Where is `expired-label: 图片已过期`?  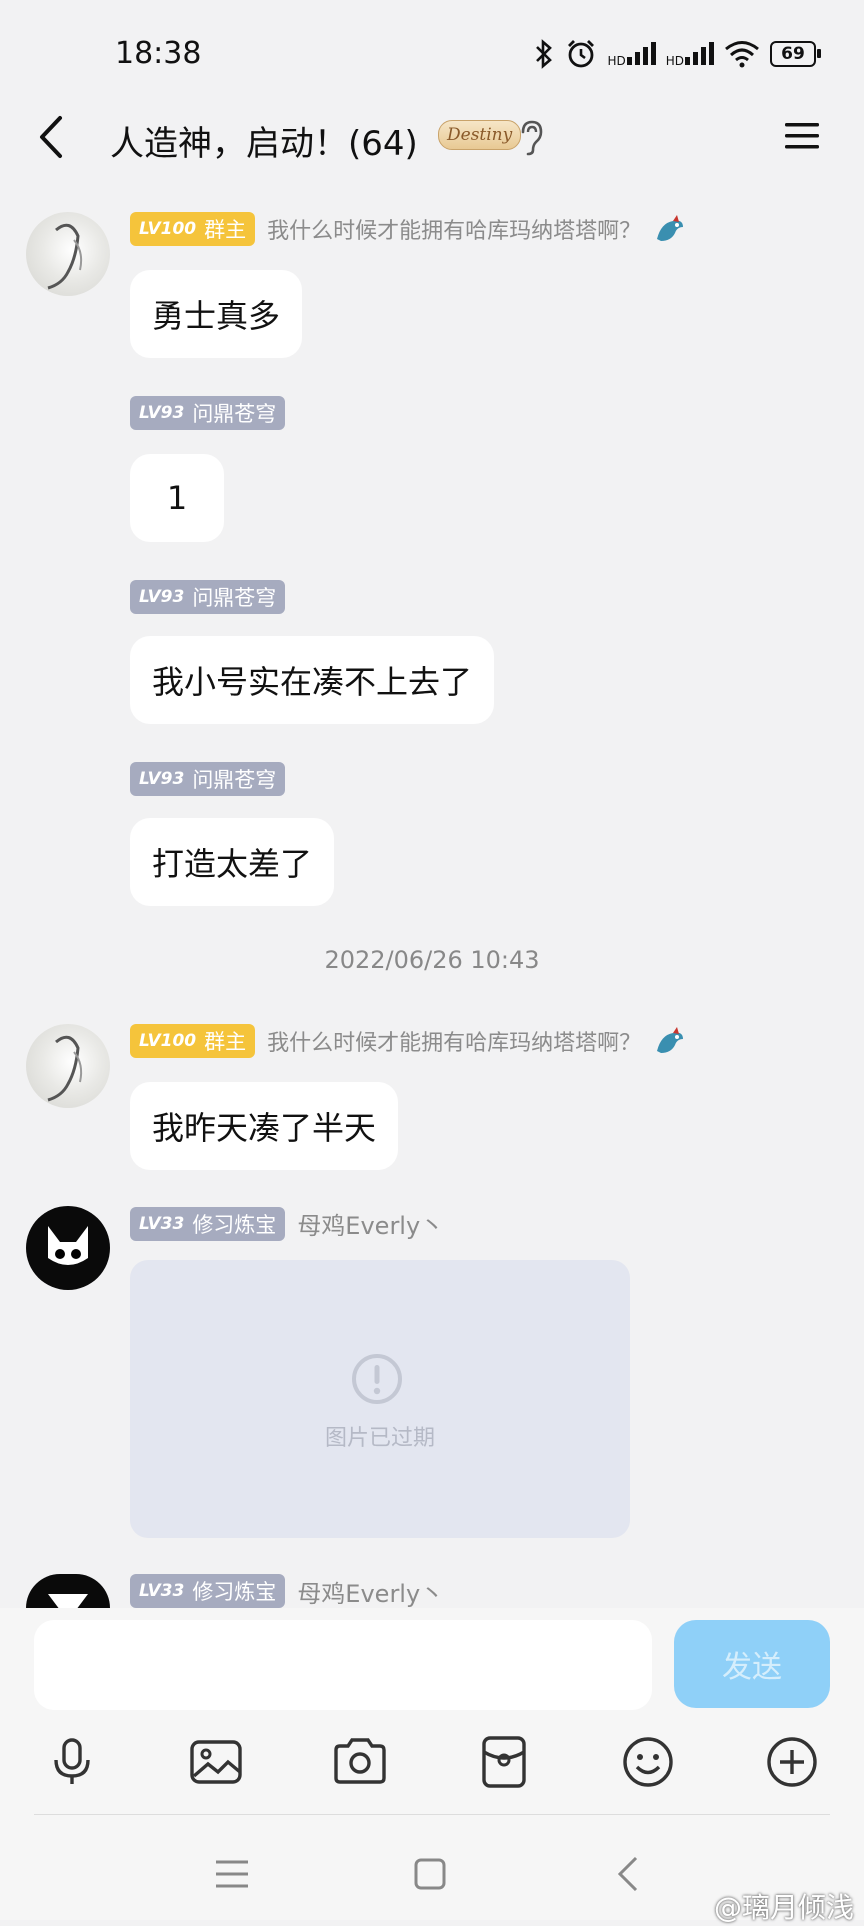 expired-label: 图片已过期 is located at coordinates (379, 1438).